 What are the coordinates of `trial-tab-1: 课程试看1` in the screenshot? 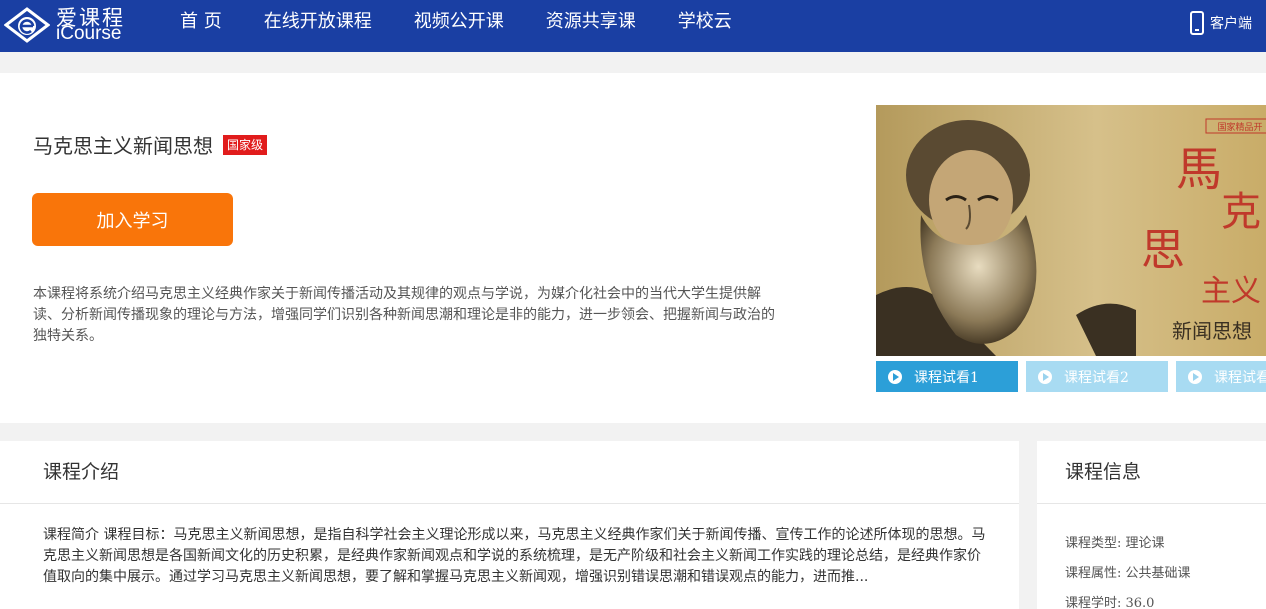 It's located at (947, 376).